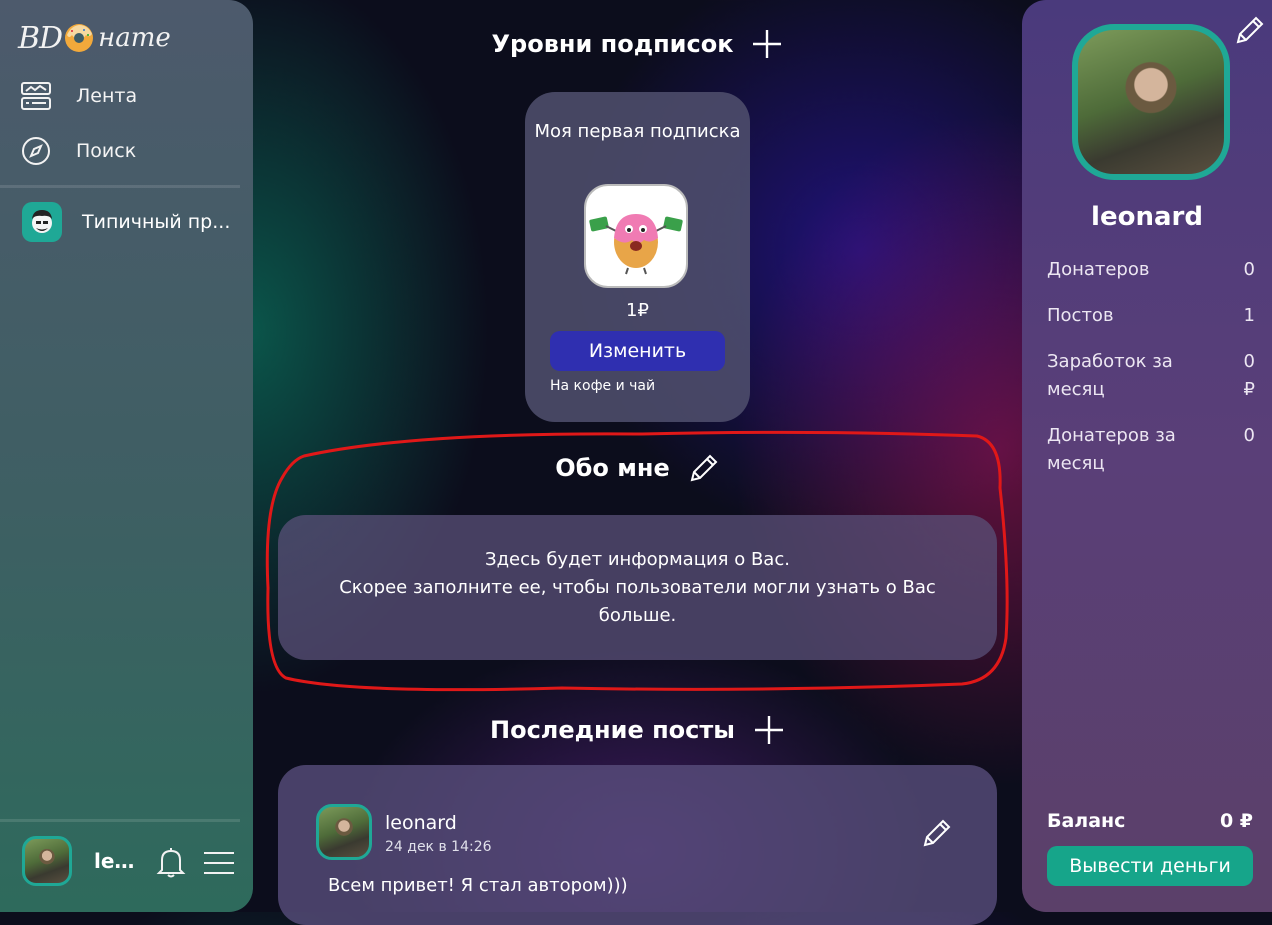 The width and height of the screenshot is (1272, 925). Describe the element at coordinates (637, 559) in the screenshot. I see `about-text-line-1: Здесь будет информация о Вас.` at that location.